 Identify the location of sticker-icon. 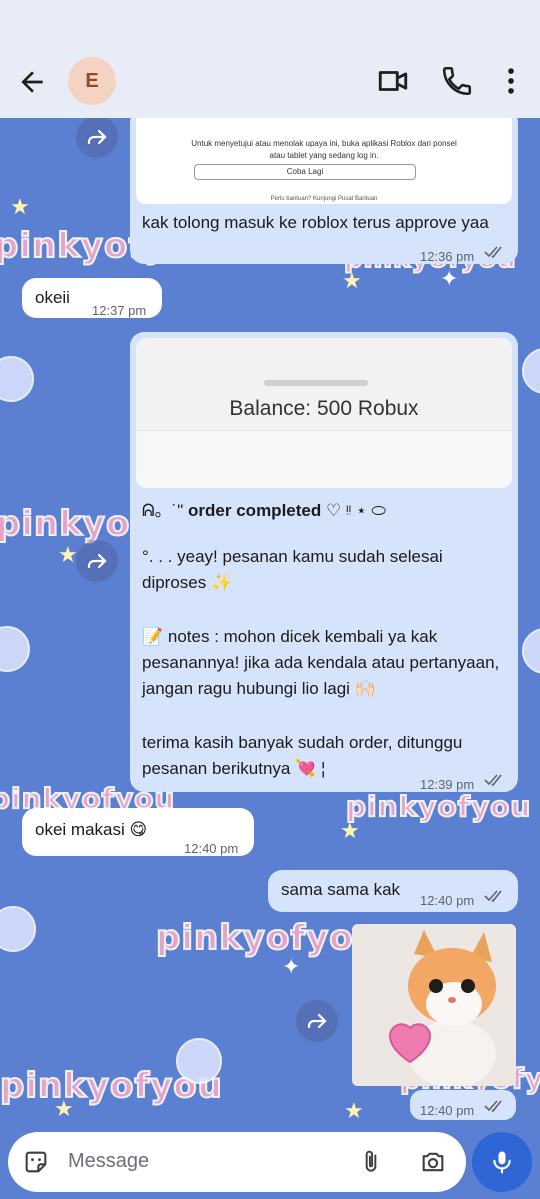
(36, 1162).